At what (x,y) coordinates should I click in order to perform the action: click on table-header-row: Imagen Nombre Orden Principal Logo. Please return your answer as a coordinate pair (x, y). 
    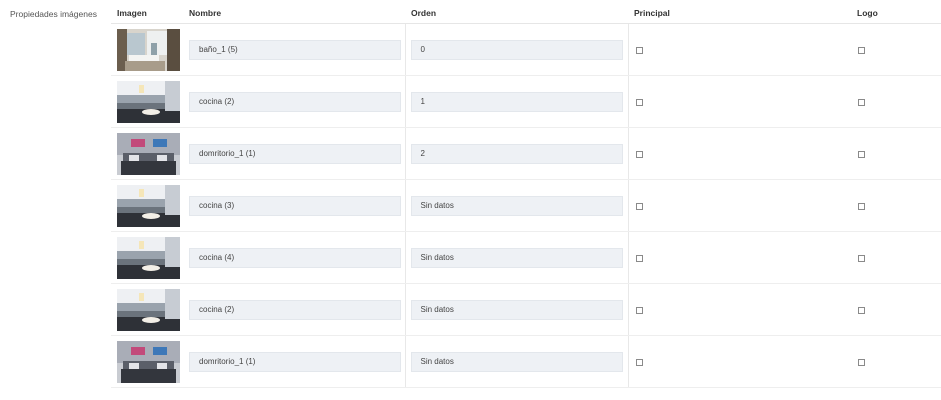
    Looking at the image, I should click on (526, 13).